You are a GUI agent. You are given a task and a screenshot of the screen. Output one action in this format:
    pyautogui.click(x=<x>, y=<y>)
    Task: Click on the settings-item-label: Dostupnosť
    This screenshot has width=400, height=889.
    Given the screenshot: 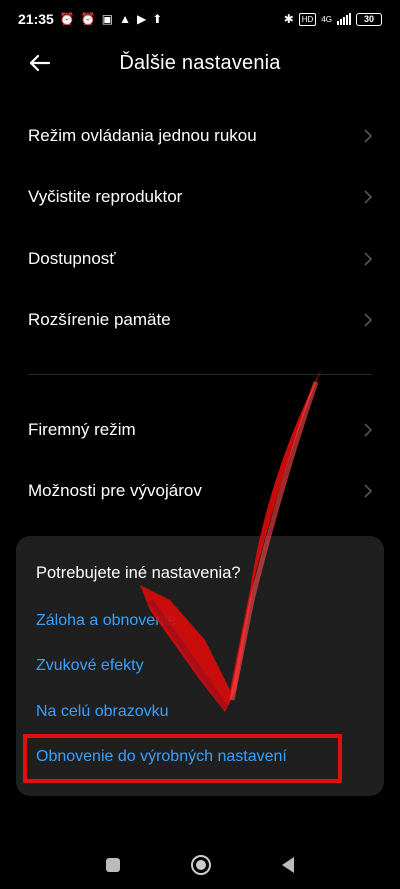 What is the action you would take?
    pyautogui.click(x=72, y=258)
    